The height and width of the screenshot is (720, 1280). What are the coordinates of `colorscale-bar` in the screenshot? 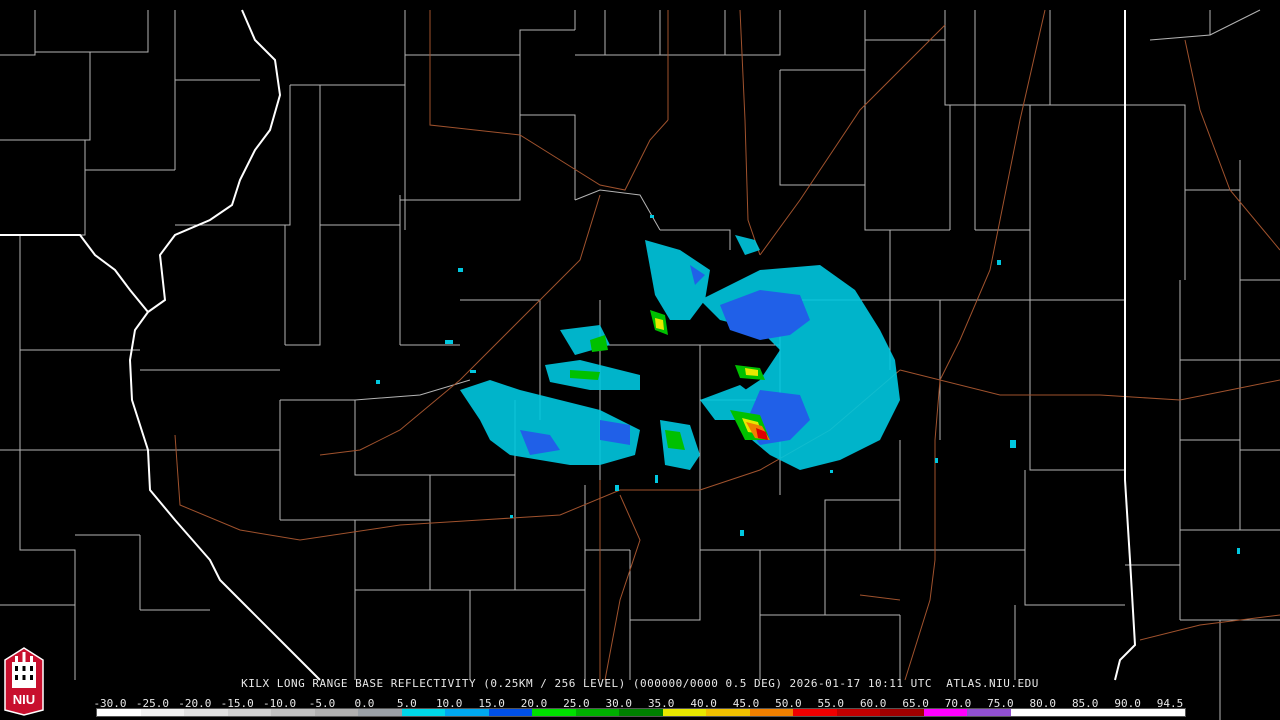 It's located at (641, 712).